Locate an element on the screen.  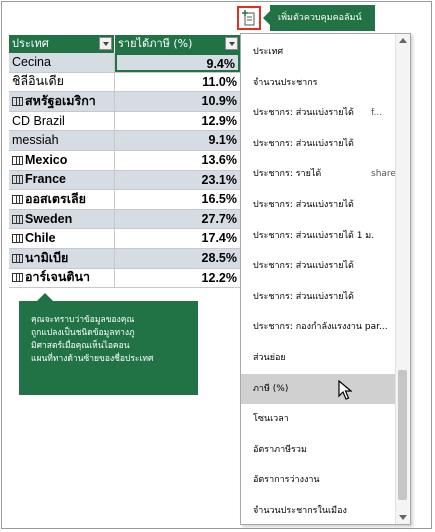
country-cell: ออสเตรเลีย is located at coordinates (62, 199).